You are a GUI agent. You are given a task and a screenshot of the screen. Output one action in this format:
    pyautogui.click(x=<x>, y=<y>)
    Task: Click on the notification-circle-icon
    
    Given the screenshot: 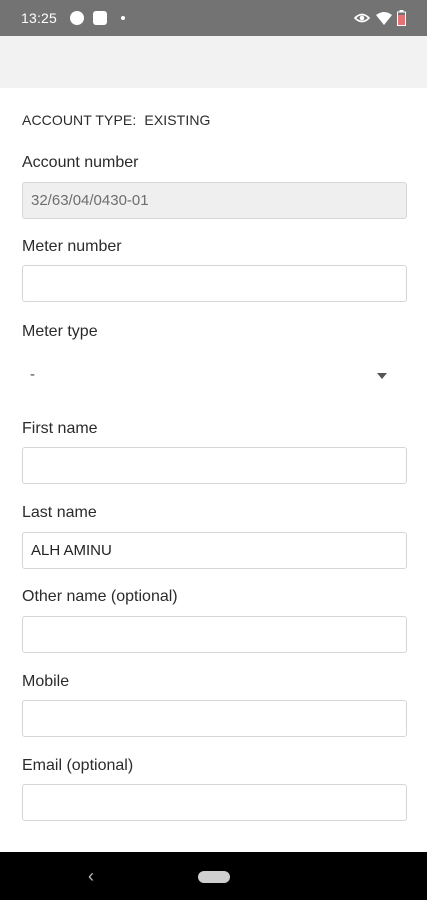 What is the action you would take?
    pyautogui.click(x=77, y=18)
    